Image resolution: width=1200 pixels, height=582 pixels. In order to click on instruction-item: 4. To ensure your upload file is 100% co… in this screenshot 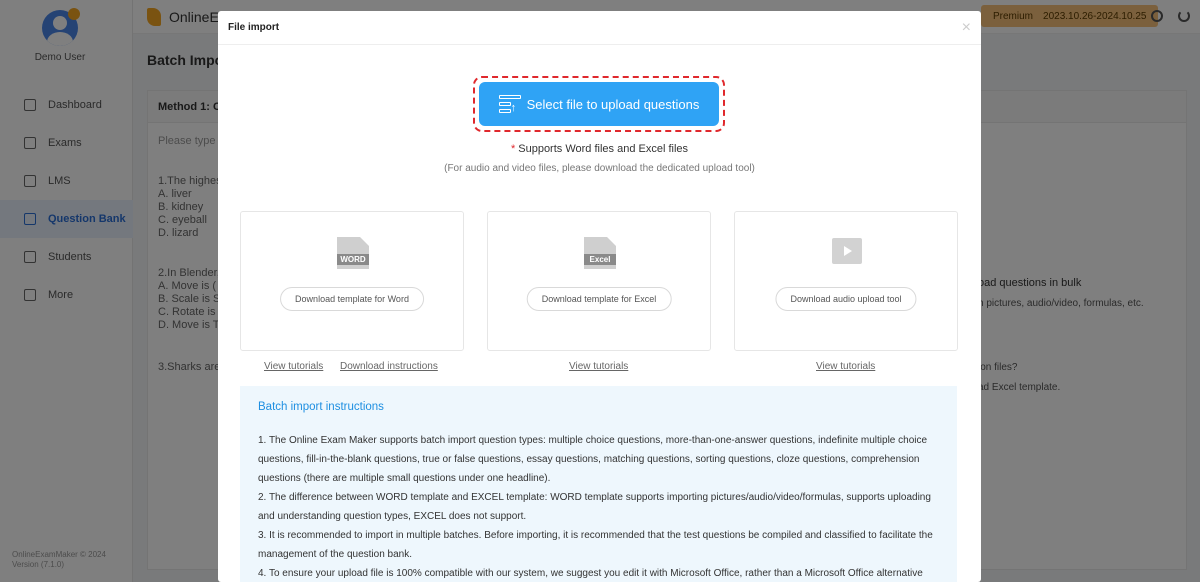, I will do `click(590, 573)`.